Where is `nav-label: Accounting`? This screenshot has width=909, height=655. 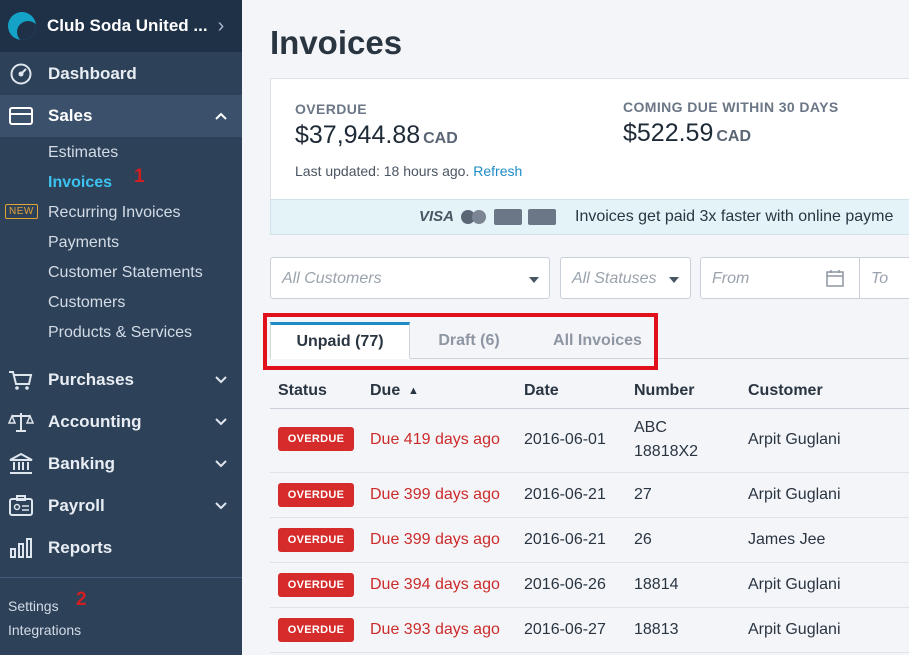
nav-label: Accounting is located at coordinates (95, 421).